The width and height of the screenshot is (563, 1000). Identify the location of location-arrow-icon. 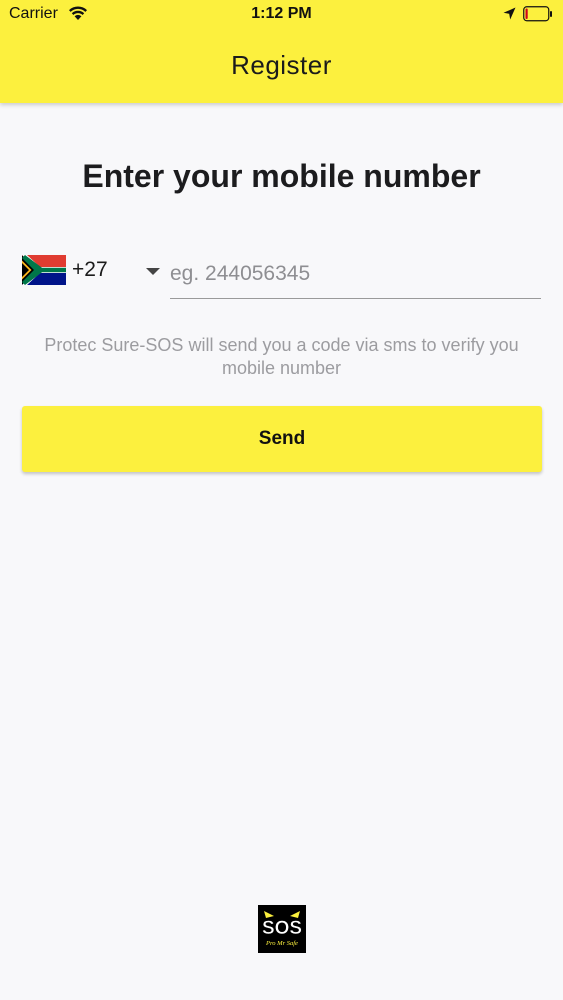
(509, 13).